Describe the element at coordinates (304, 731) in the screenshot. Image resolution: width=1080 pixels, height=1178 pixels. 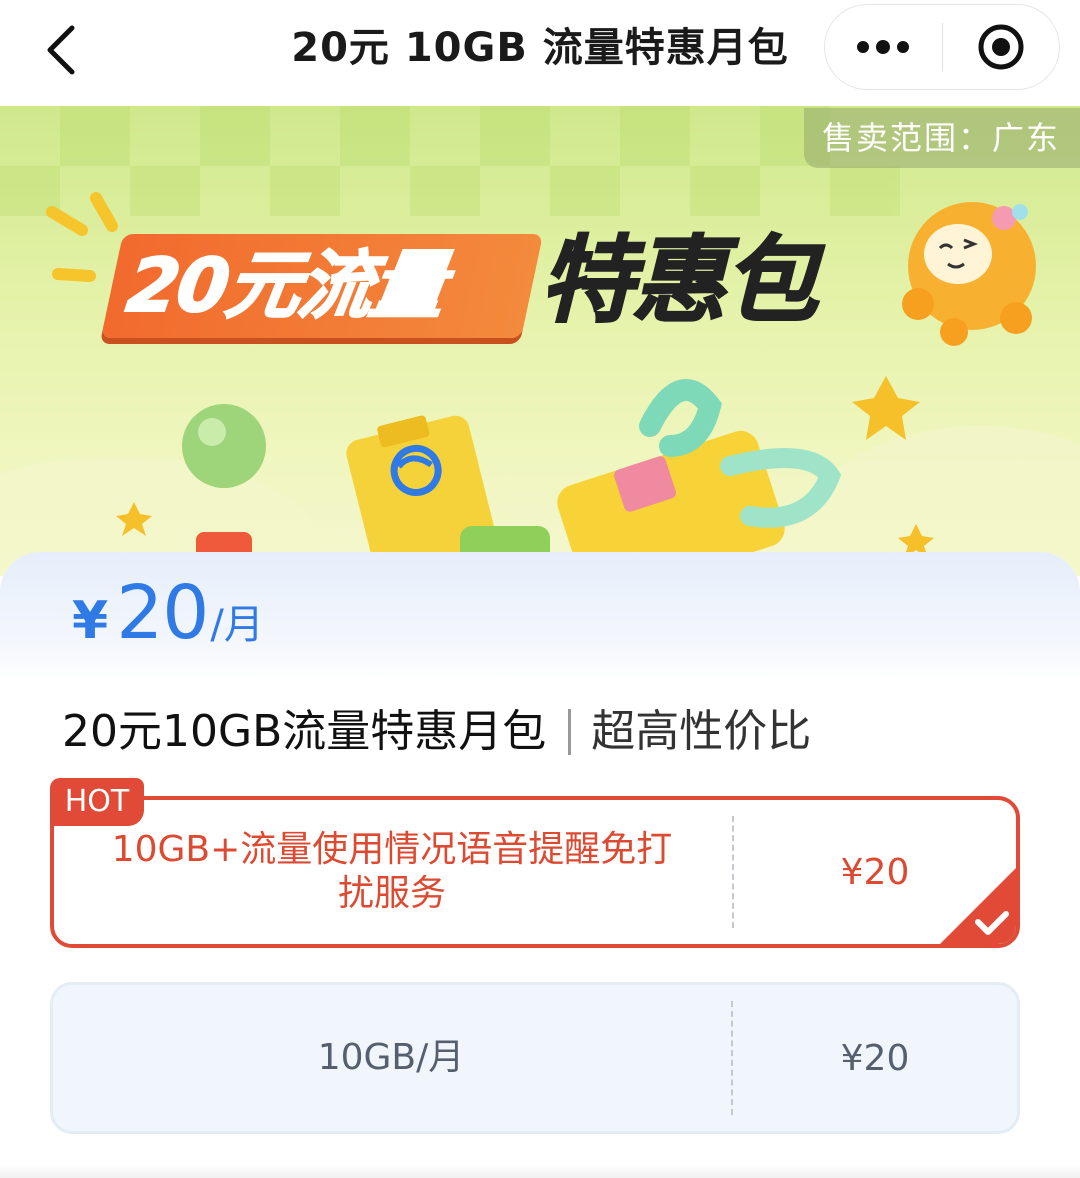
I see `plan-name: 20元10GB流量特惠月包` at that location.